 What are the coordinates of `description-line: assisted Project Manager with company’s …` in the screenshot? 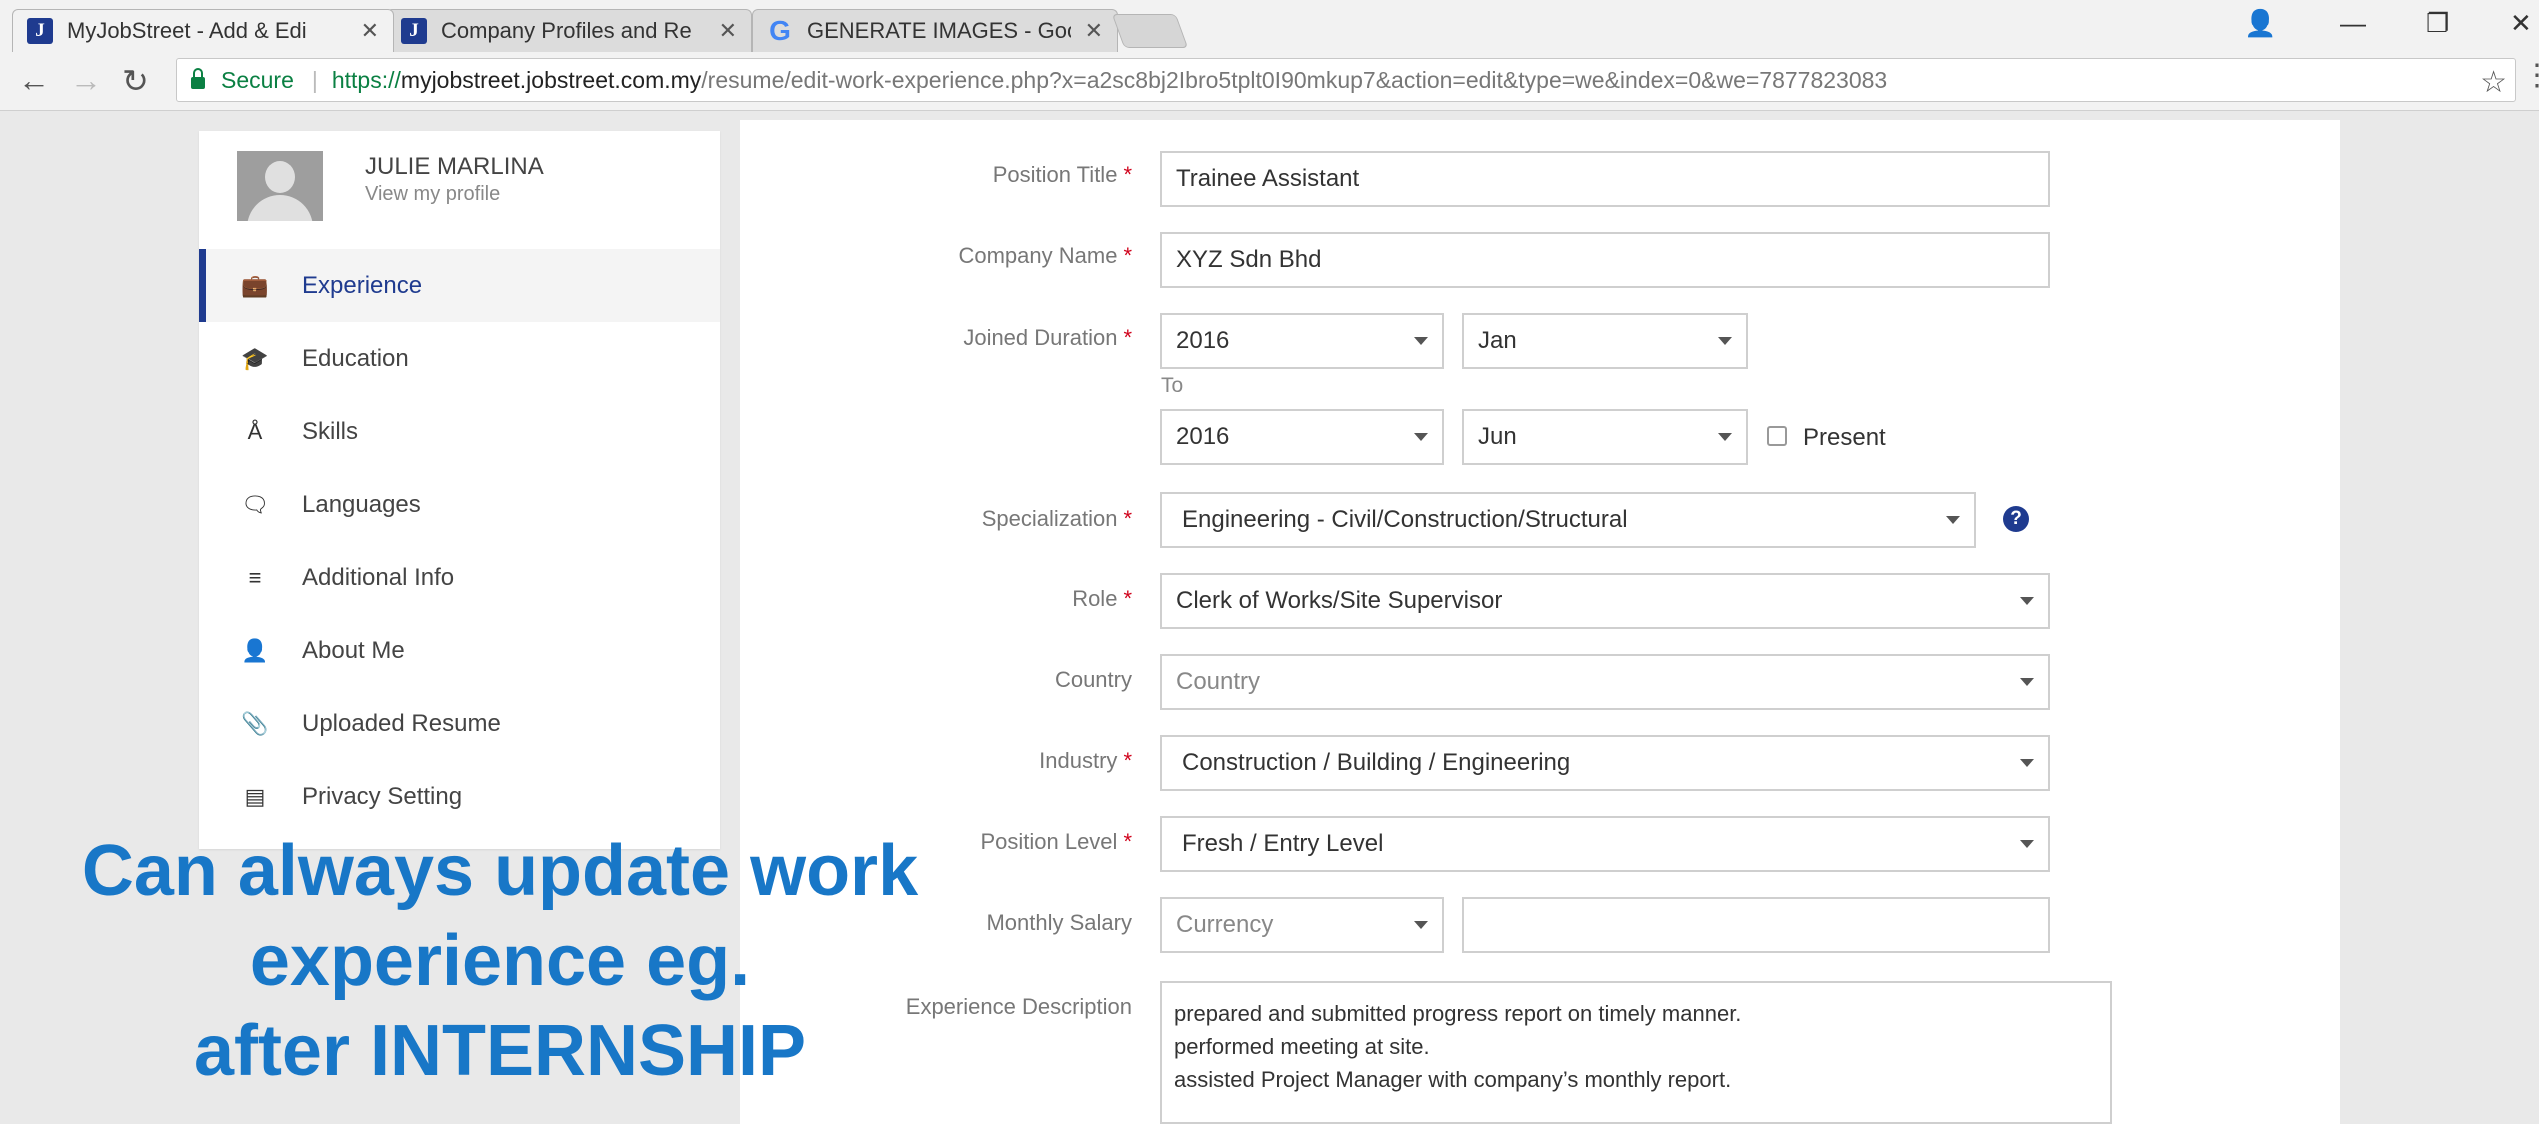 It's located at (1453, 1079).